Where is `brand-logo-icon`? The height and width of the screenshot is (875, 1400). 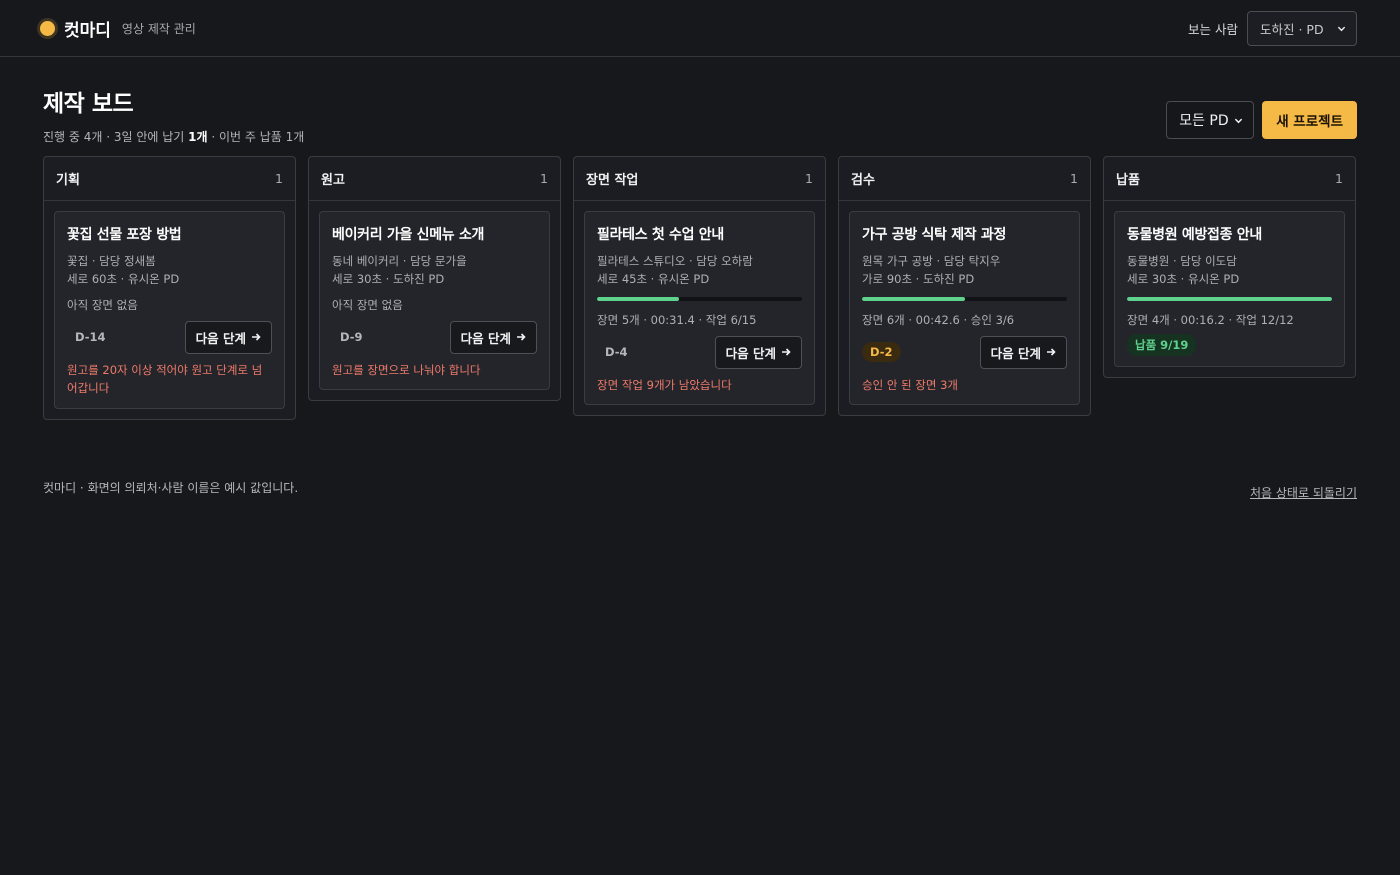
brand-logo-icon is located at coordinates (47, 28).